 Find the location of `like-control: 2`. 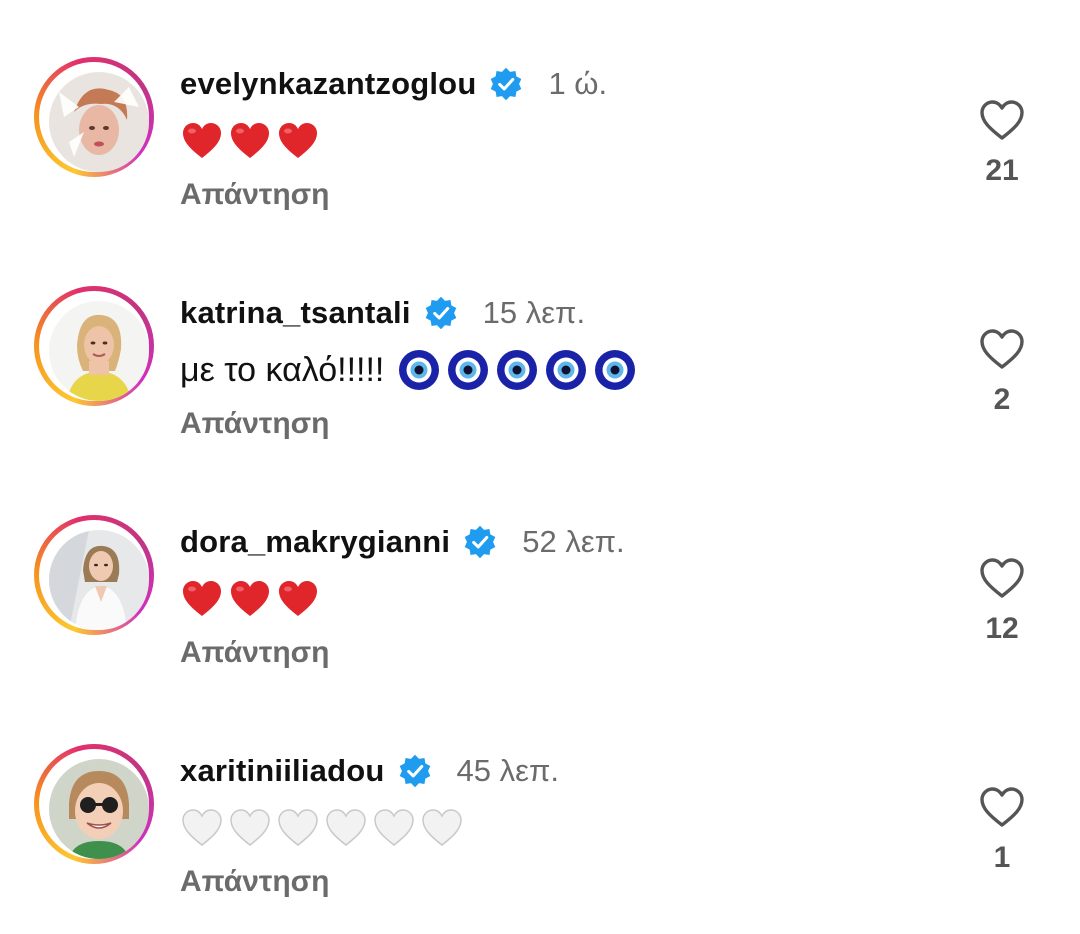

like-control: 2 is located at coordinates (1002, 372).